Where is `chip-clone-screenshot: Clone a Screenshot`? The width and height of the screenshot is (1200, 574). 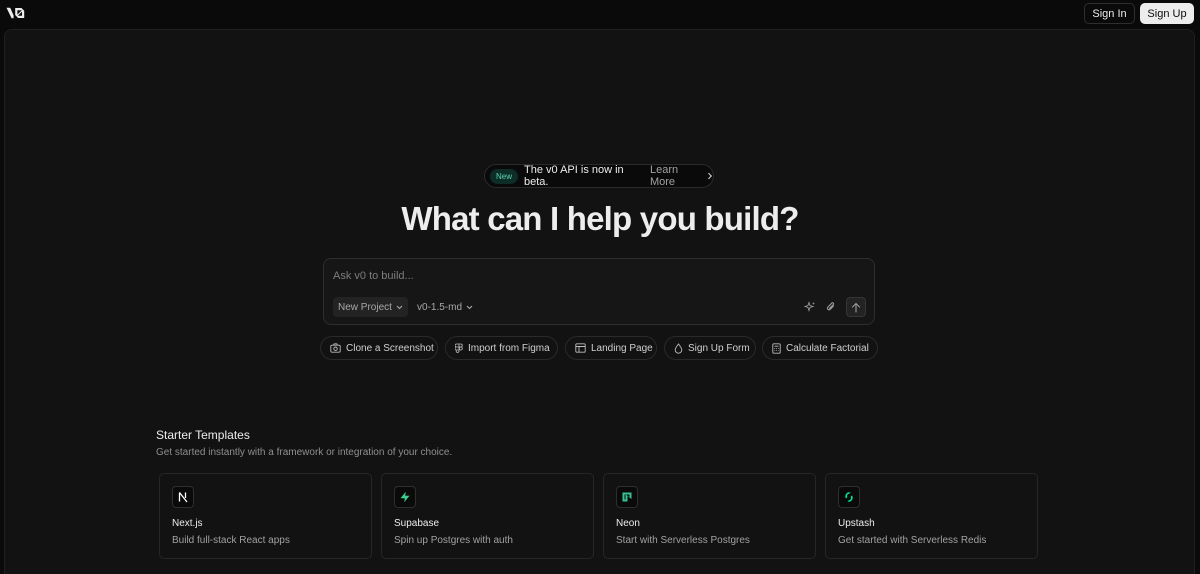
chip-clone-screenshot: Clone a Screenshot is located at coordinates (379, 348).